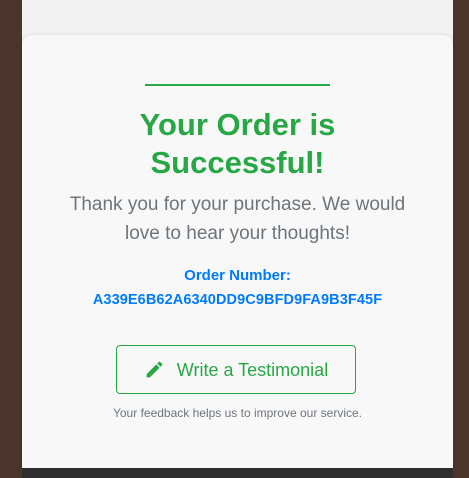 The height and width of the screenshot is (478, 469). Describe the element at coordinates (154, 369) in the screenshot. I see `pencil-icon` at that location.